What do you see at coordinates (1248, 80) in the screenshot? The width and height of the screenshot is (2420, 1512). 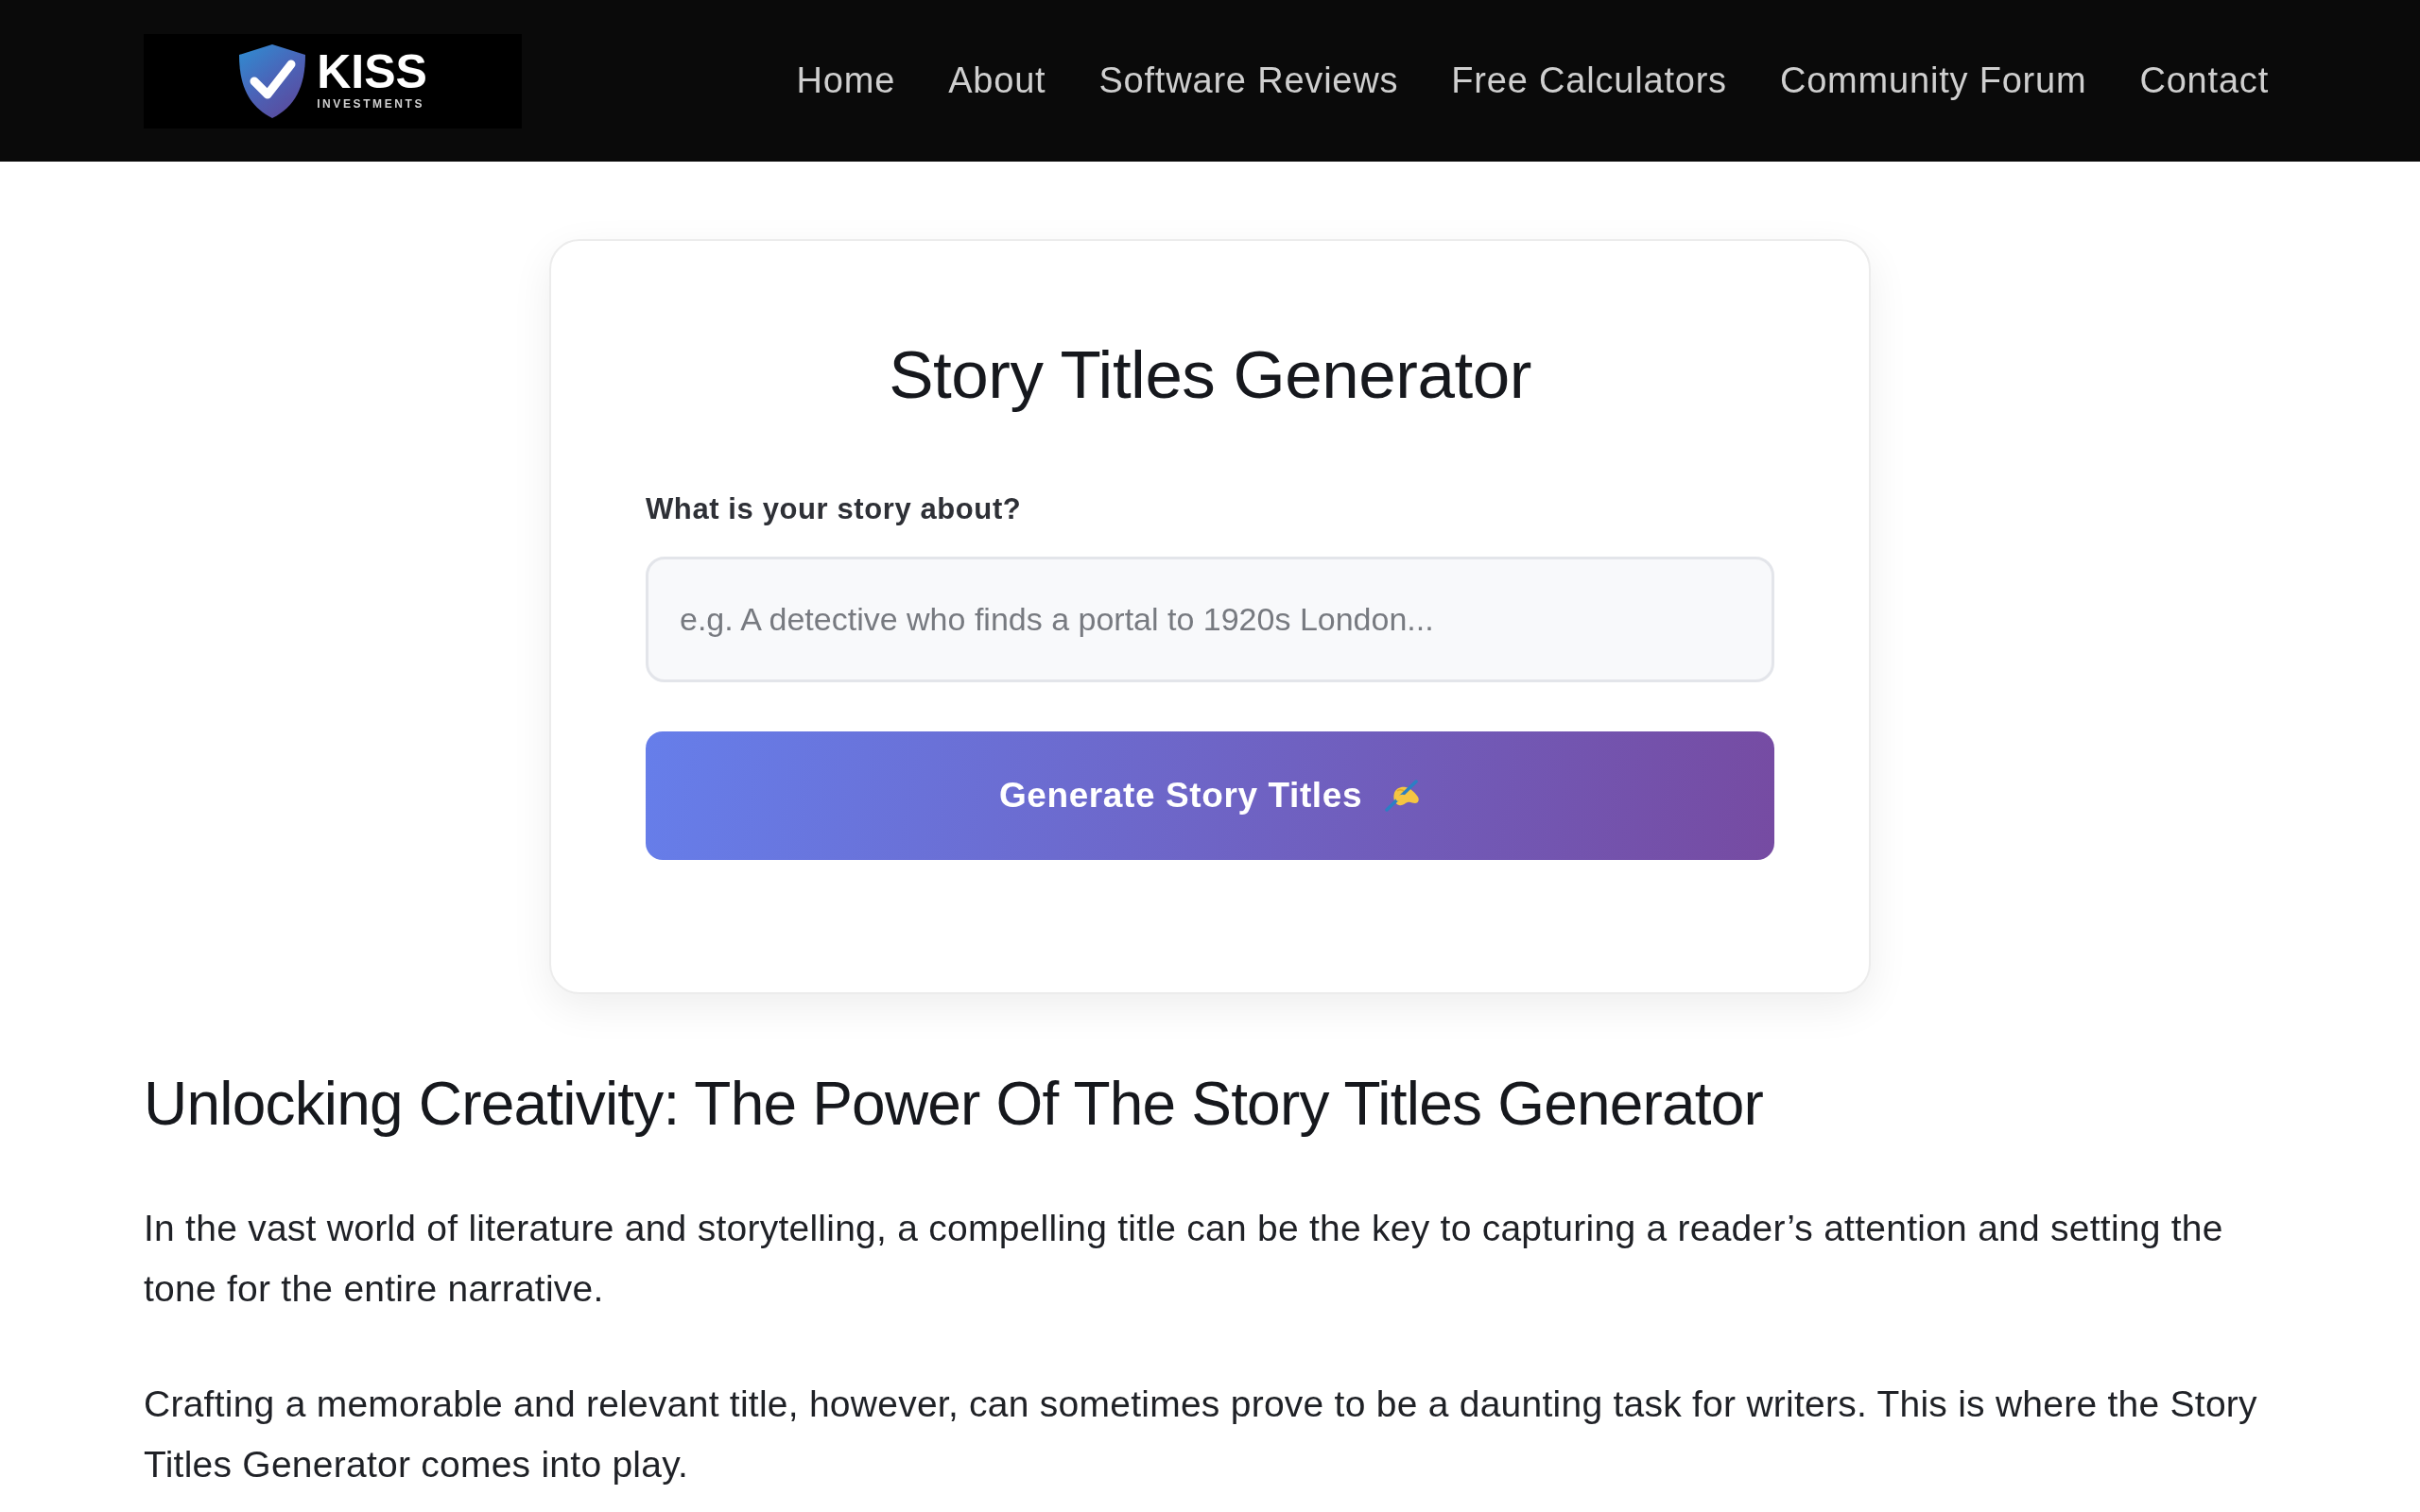 I see `nav-link: Software Reviews` at bounding box center [1248, 80].